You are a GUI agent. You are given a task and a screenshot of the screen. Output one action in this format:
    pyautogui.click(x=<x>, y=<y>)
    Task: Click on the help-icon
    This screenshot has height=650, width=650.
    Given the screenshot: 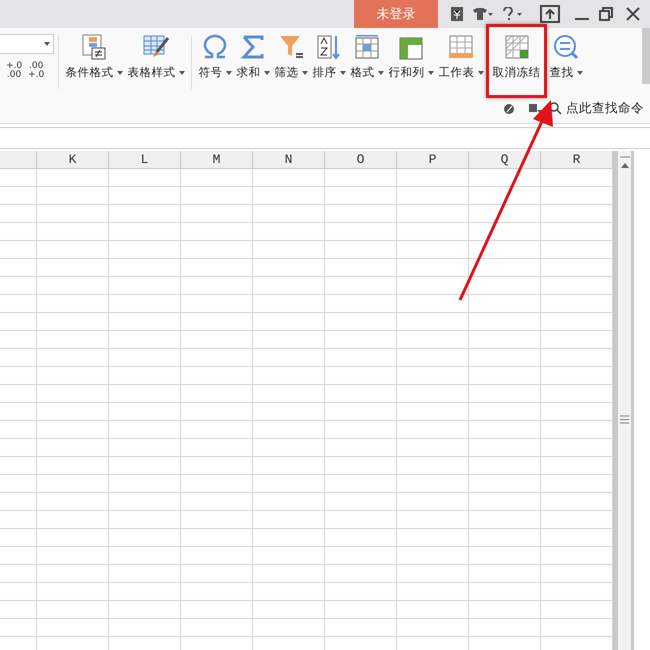 What is the action you would take?
    pyautogui.click(x=513, y=14)
    